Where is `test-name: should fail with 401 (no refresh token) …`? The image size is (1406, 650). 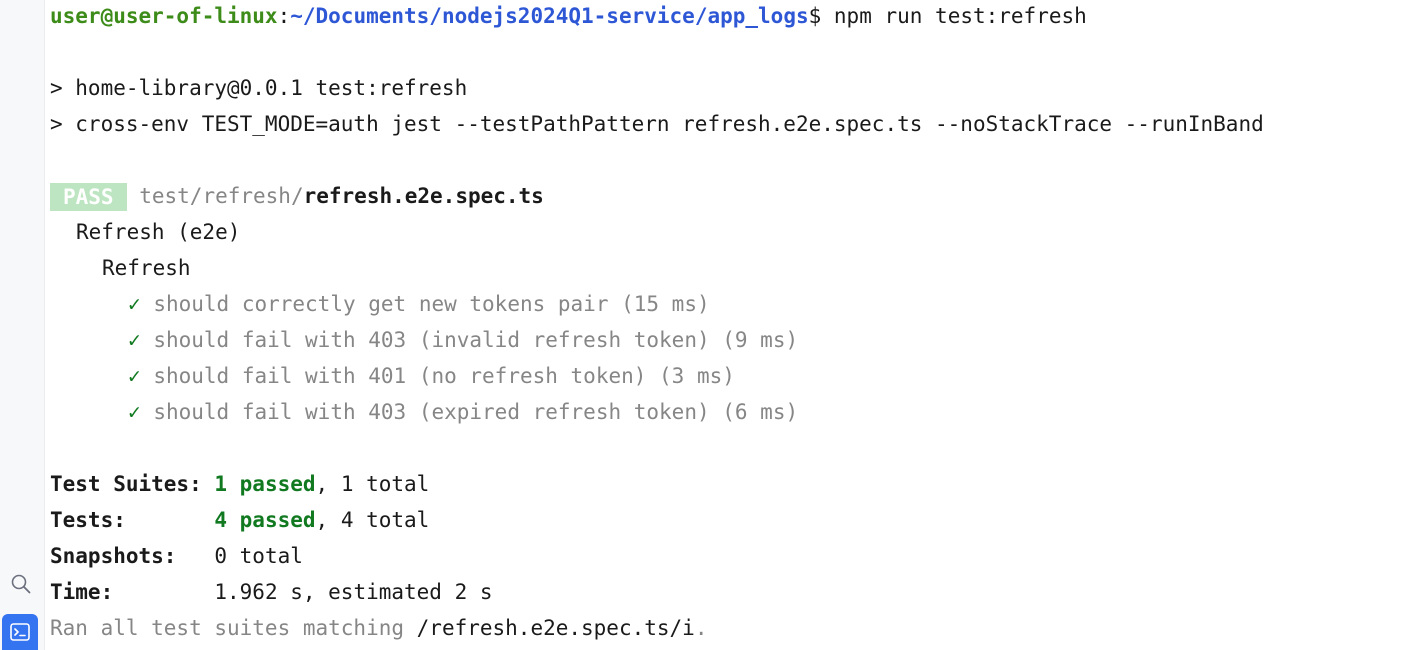 test-name: should fail with 401 (no refresh token) … is located at coordinates (444, 376).